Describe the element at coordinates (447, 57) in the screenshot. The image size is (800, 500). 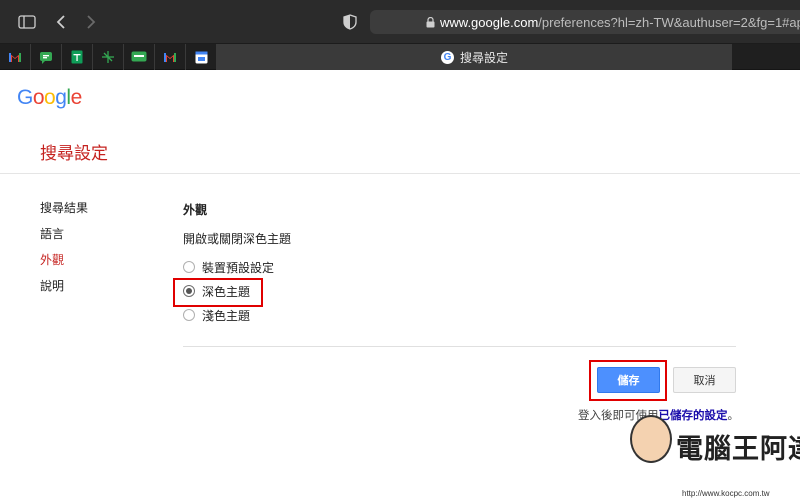
I see `google-favicon-icon: G` at that location.